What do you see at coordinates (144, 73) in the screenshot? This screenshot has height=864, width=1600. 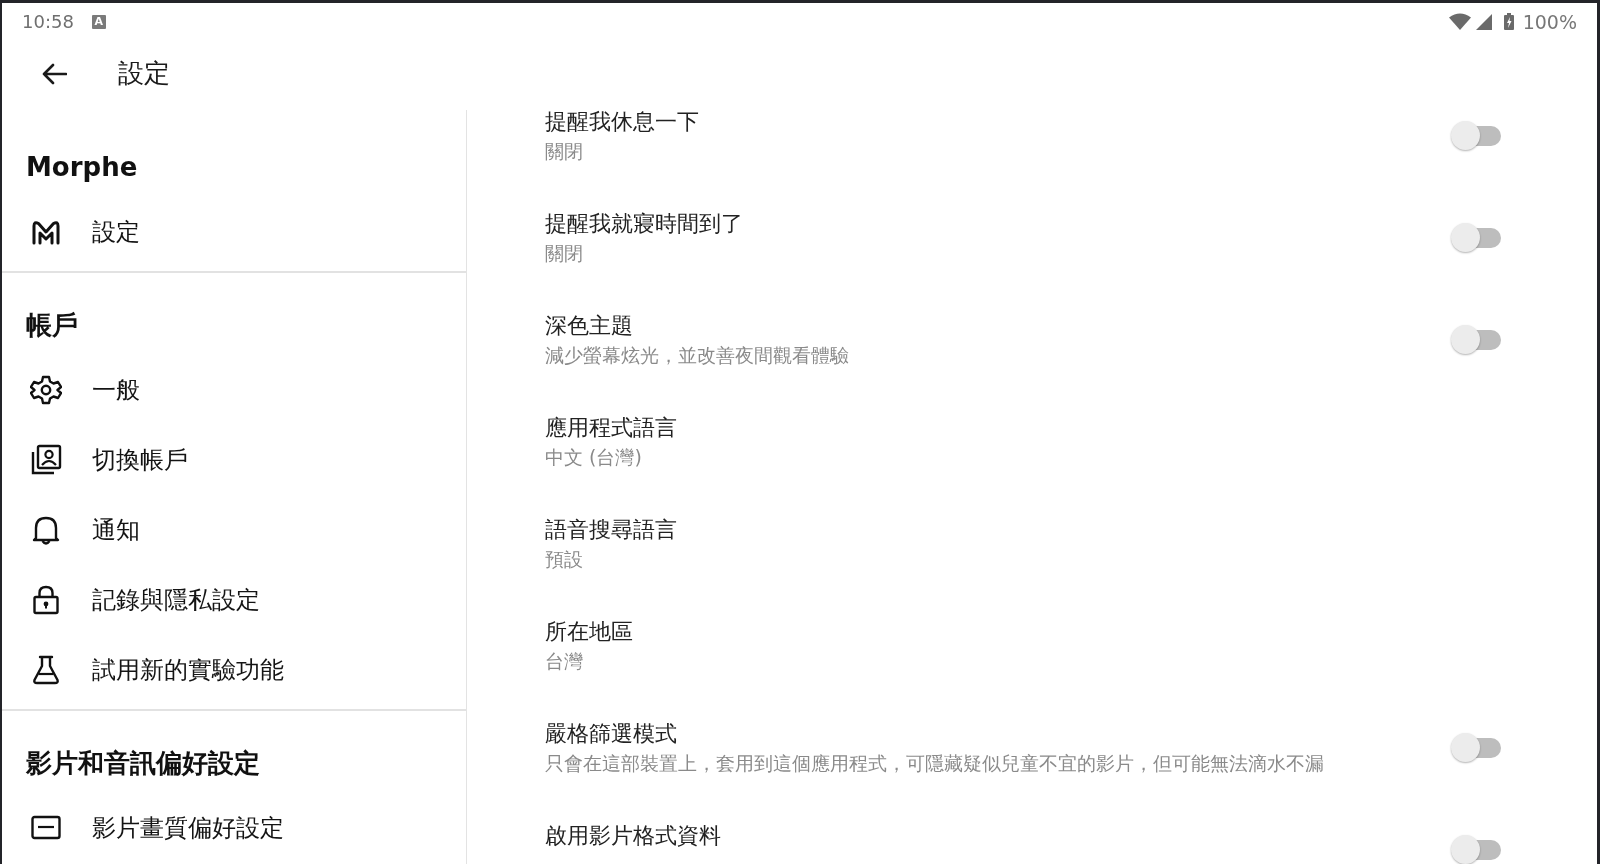 I see `page-title: 設定` at bounding box center [144, 73].